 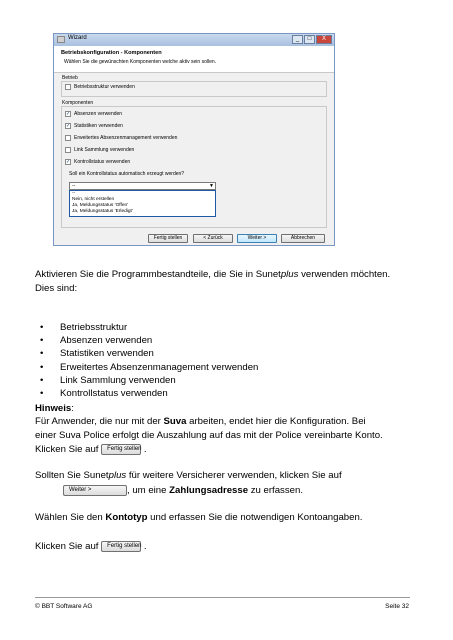 I want to click on back-button: < Zurück, so click(x=213, y=238).